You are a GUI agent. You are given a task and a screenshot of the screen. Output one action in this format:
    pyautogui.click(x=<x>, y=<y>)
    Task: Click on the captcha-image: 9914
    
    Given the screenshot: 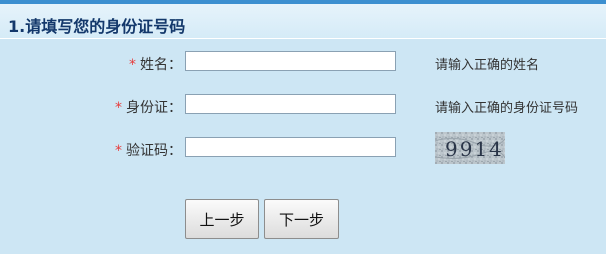 What is the action you would take?
    pyautogui.click(x=470, y=148)
    